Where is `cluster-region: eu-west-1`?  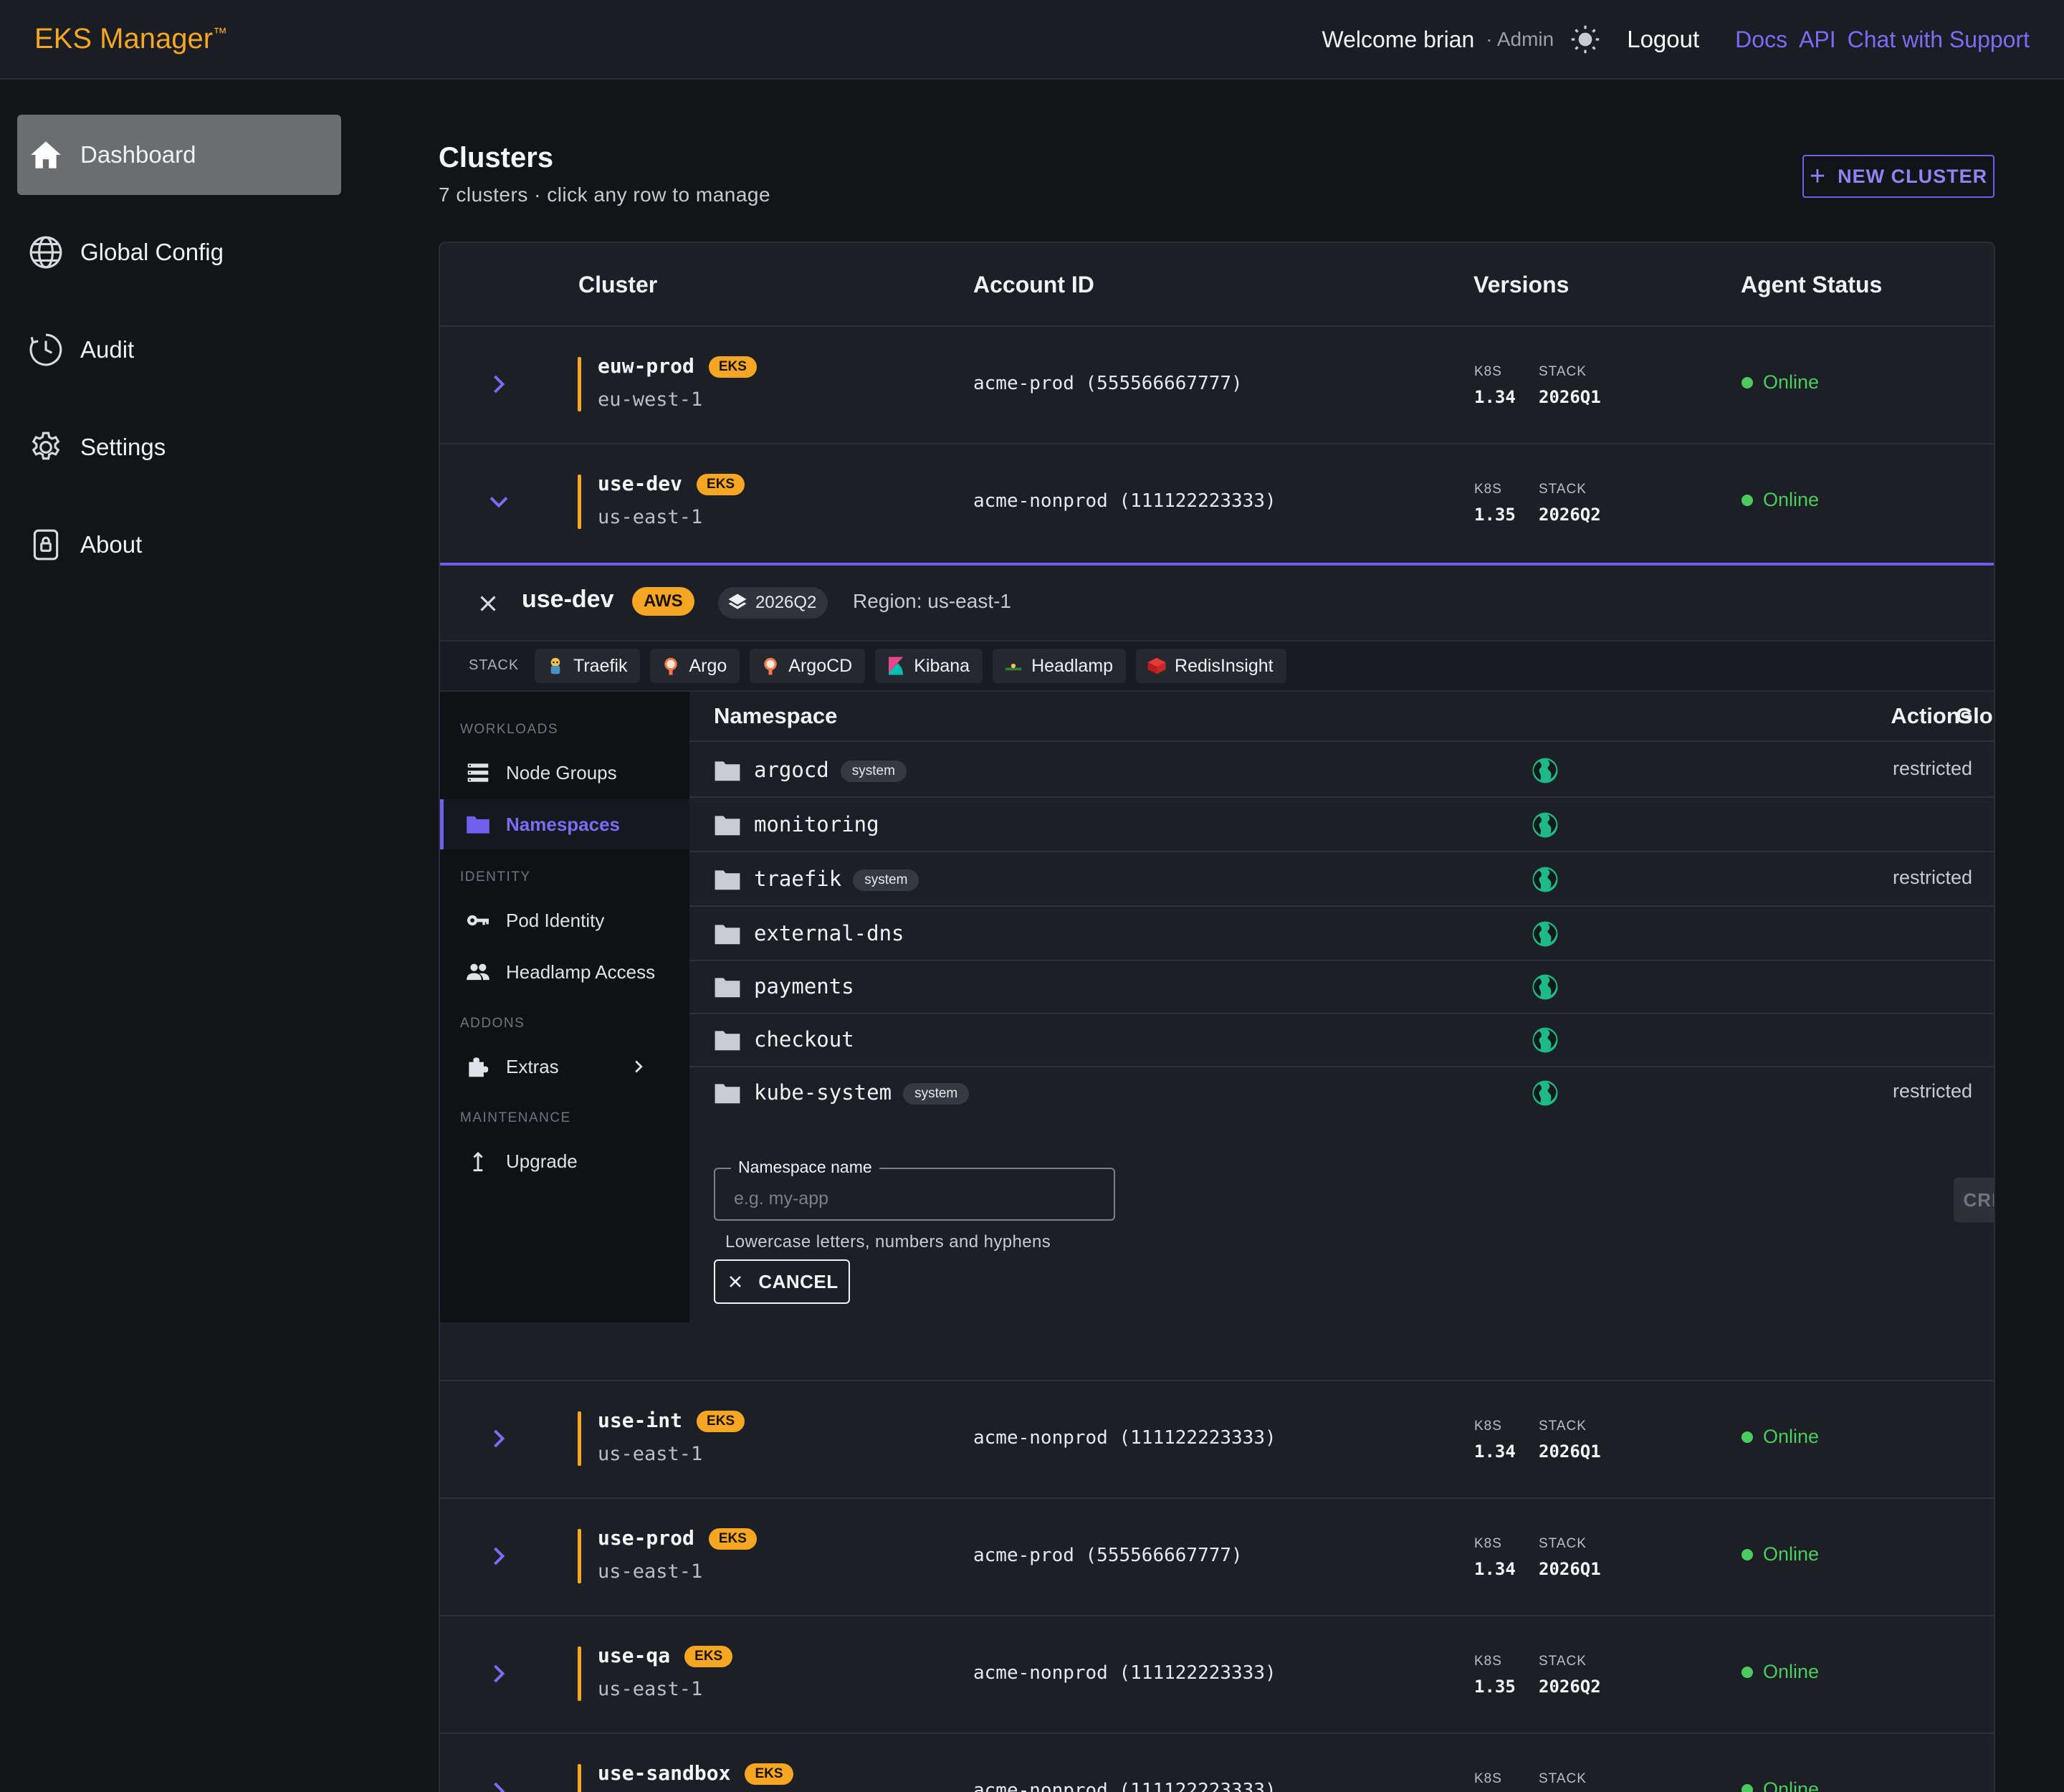
cluster-region: eu-west-1 is located at coordinates (651, 400).